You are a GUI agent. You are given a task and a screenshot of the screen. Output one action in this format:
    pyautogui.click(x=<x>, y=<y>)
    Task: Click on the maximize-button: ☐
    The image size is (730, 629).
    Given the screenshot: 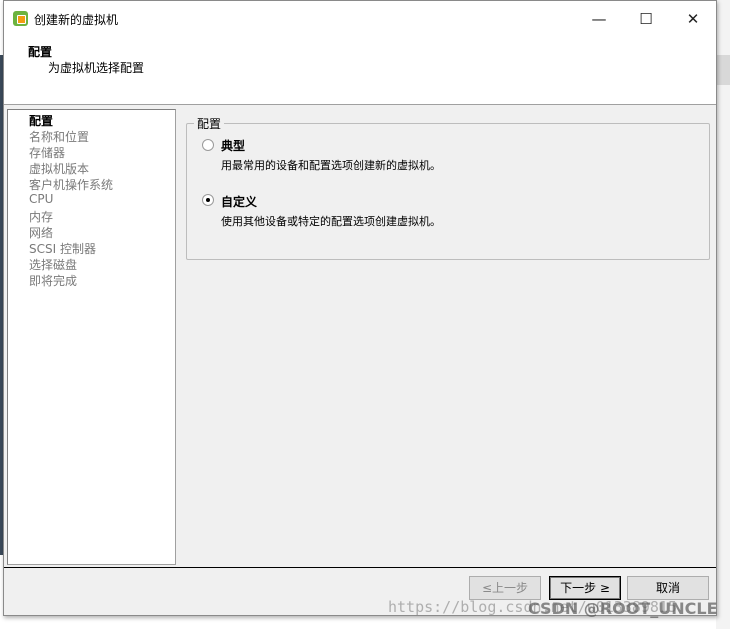 What is the action you would take?
    pyautogui.click(x=646, y=19)
    